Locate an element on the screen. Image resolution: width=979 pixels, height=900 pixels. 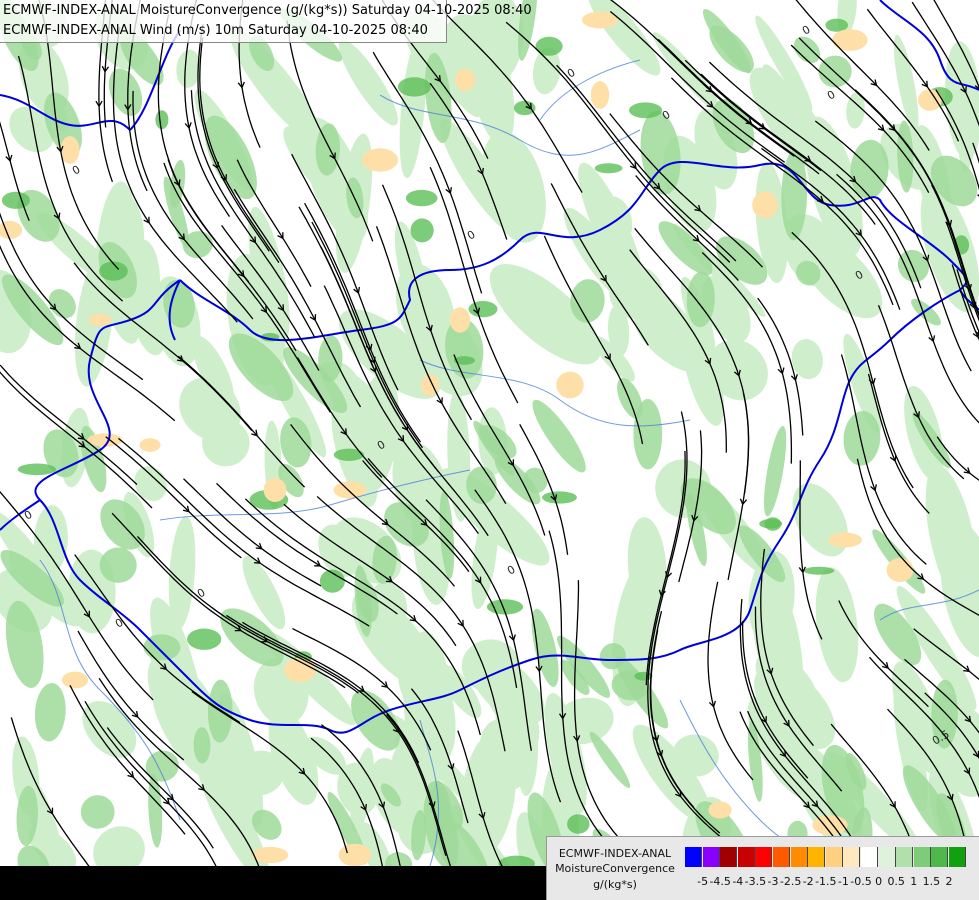
legend-tick-label: 0 is located at coordinates (879, 881).